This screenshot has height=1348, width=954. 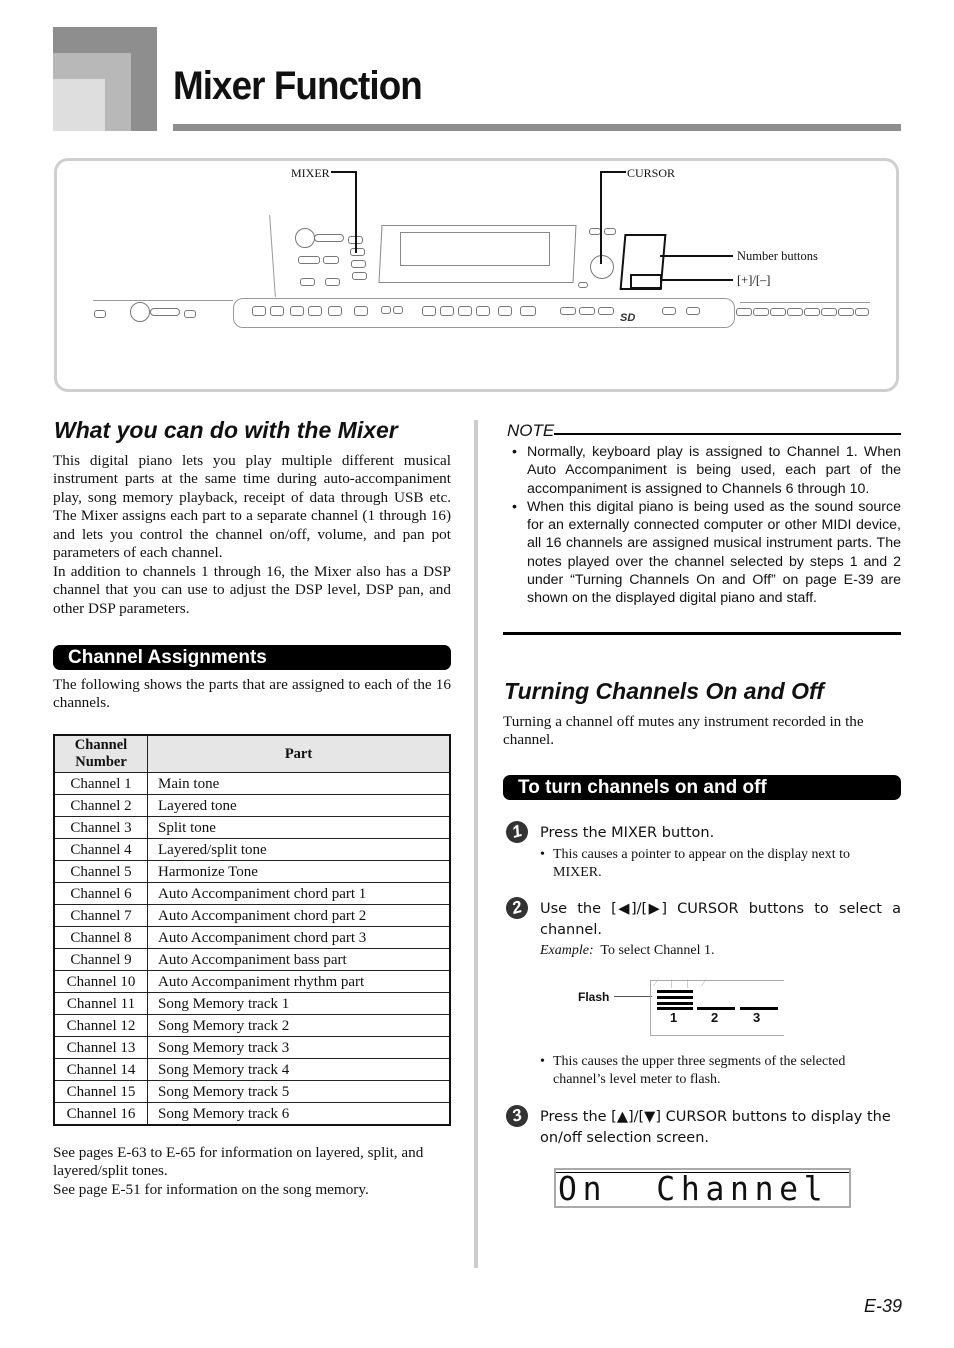 What do you see at coordinates (357, 252) in the screenshot?
I see `mixer-panel-button` at bounding box center [357, 252].